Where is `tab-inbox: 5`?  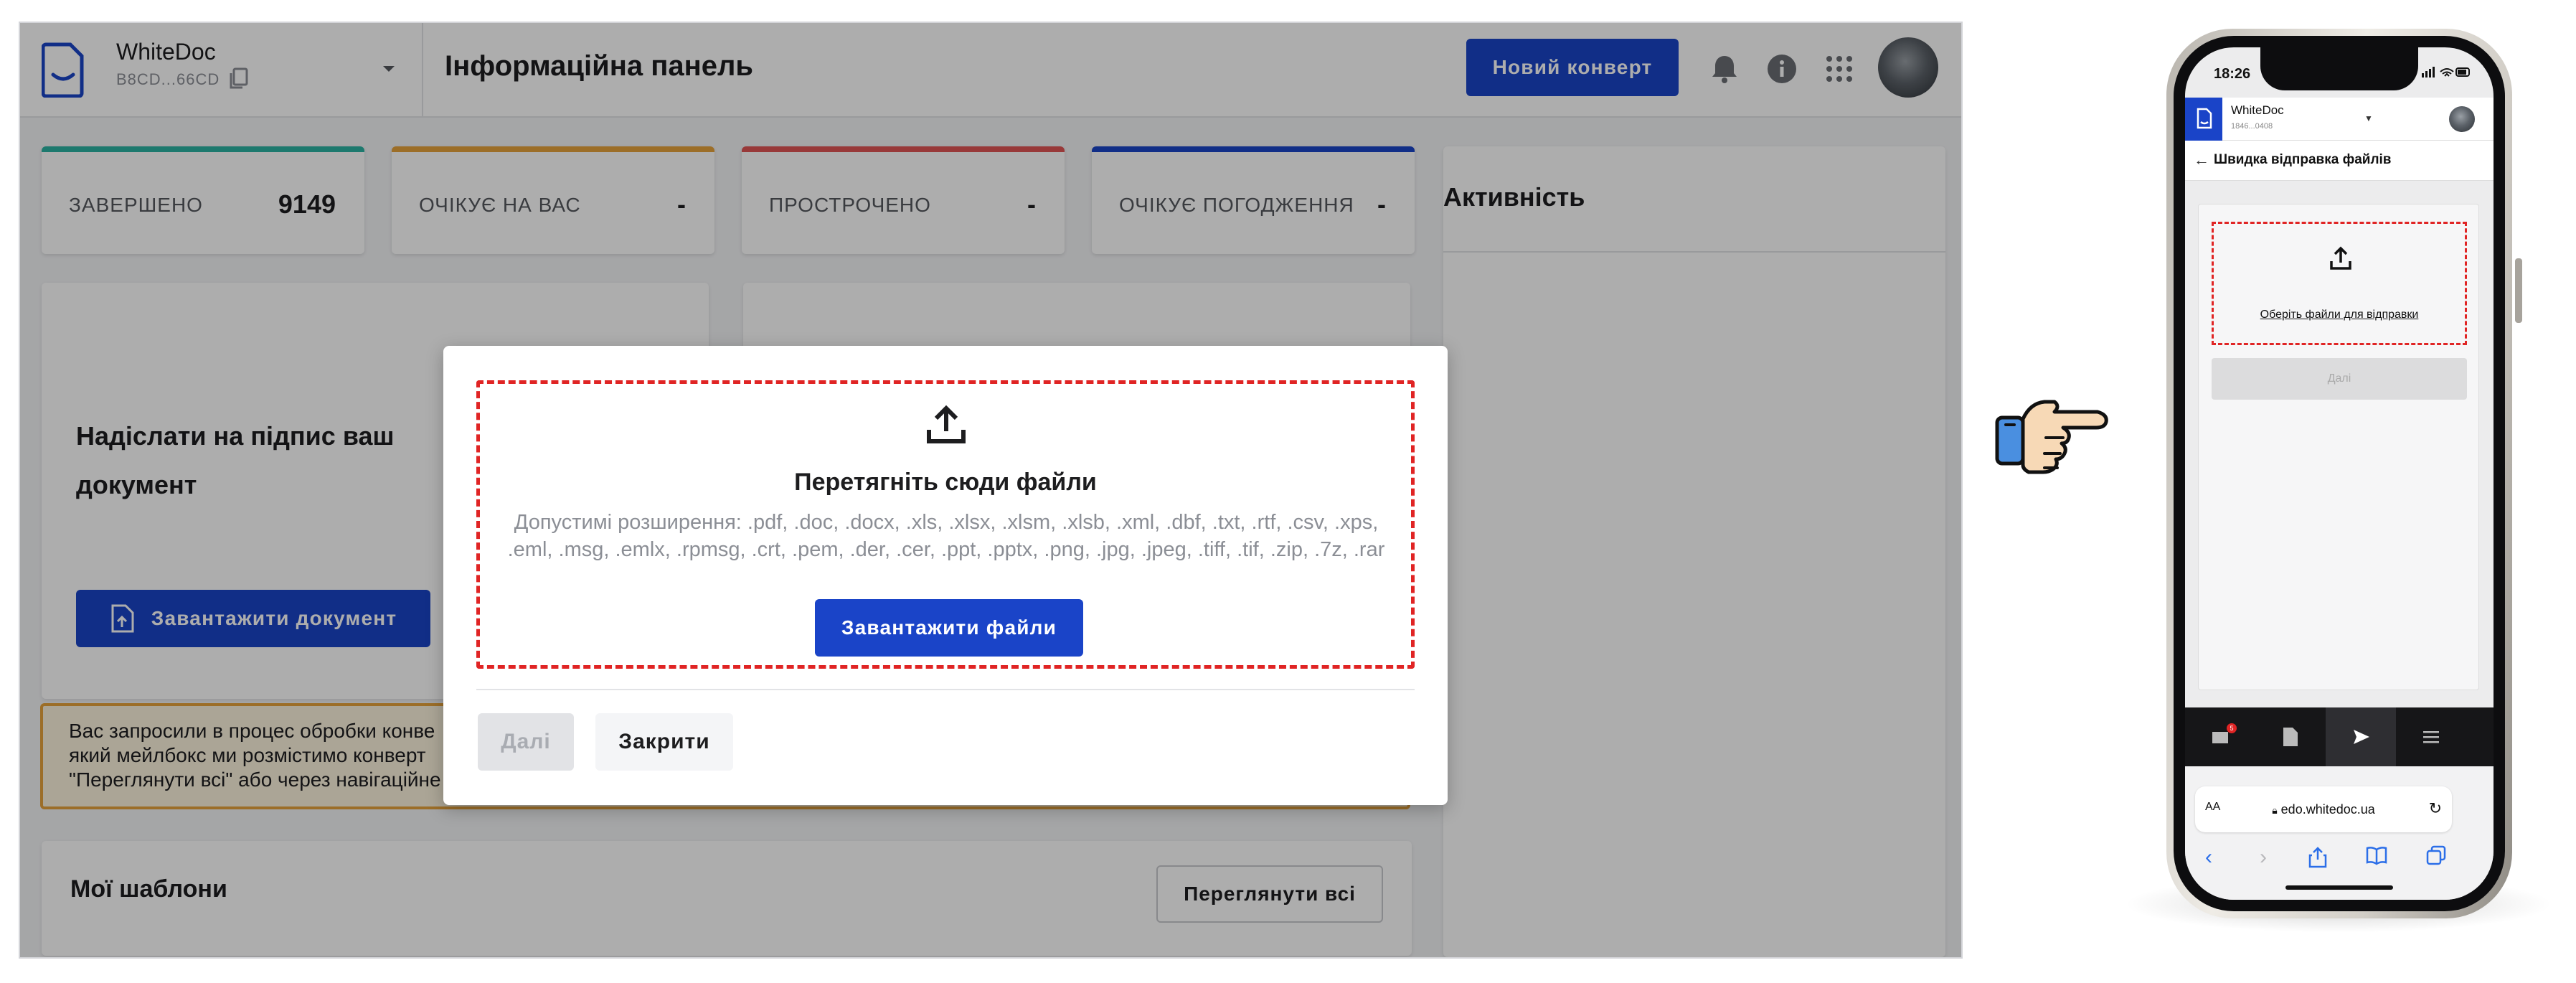 tab-inbox: 5 is located at coordinates (2220, 736).